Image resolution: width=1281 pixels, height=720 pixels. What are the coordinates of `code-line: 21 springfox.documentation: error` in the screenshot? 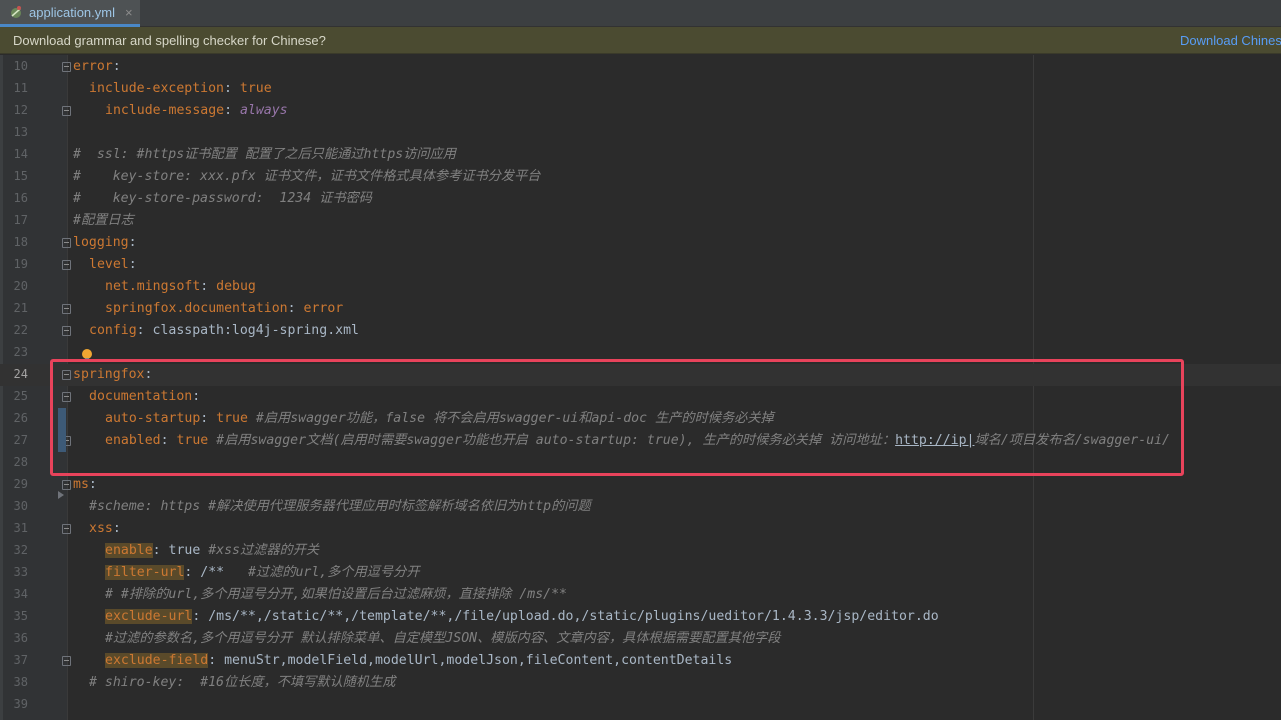 It's located at (640, 309).